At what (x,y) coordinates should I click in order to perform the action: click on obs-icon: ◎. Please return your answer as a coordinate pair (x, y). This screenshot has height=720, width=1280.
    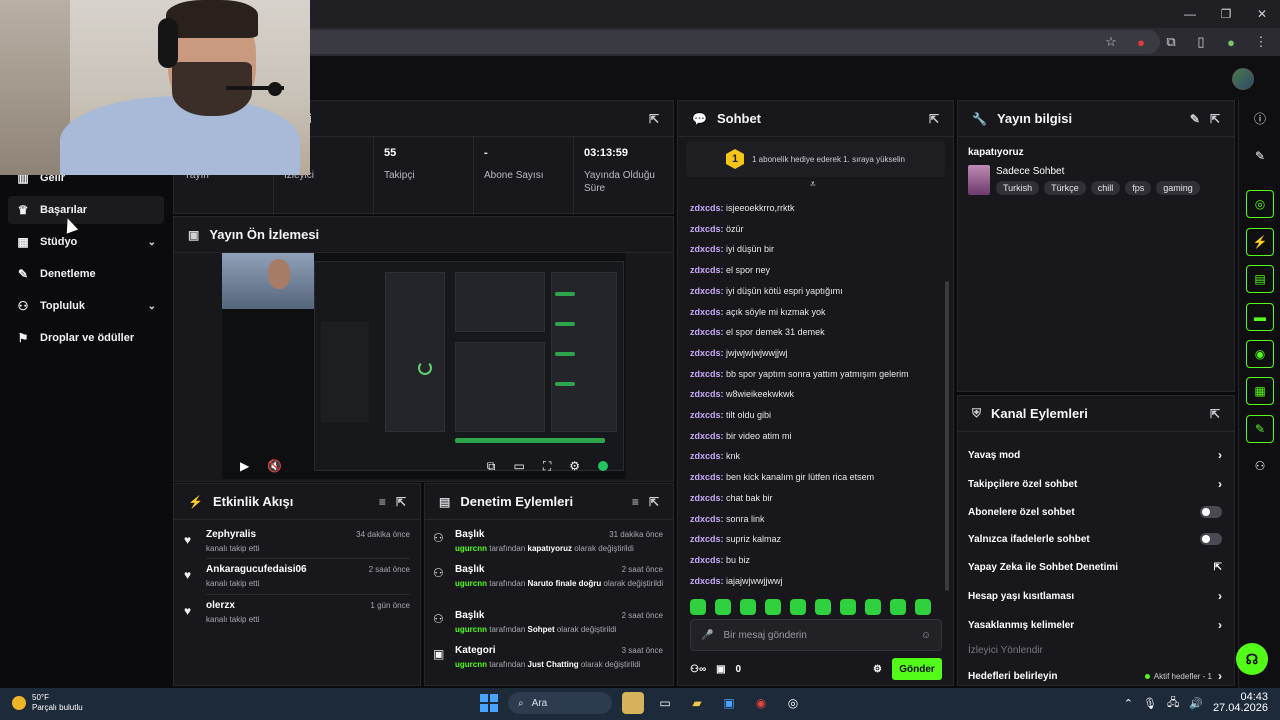
    Looking at the image, I should click on (793, 703).